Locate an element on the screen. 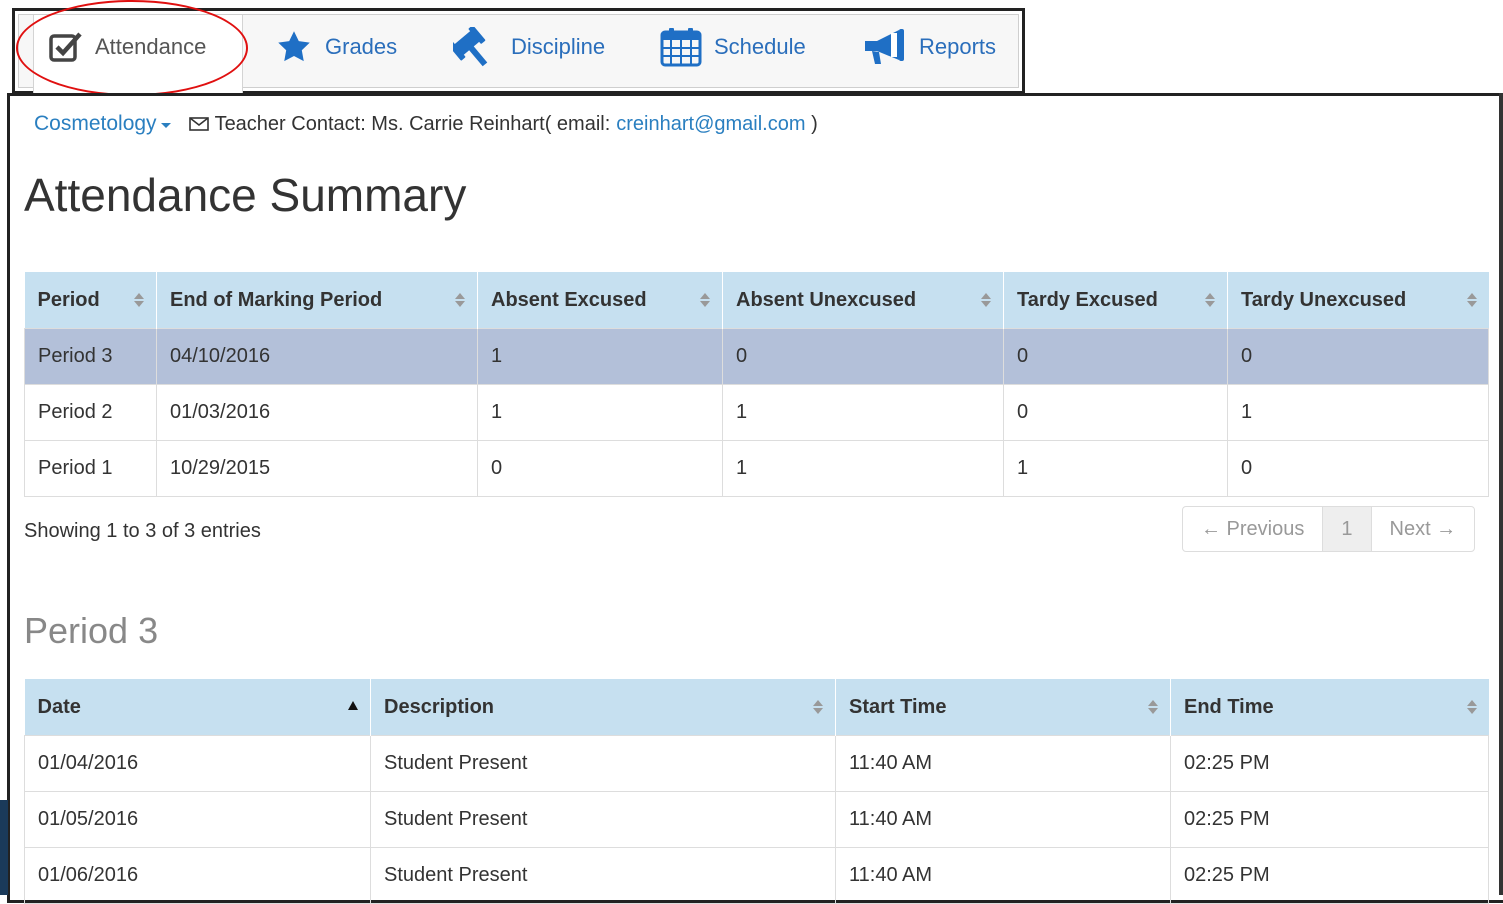 The width and height of the screenshot is (1503, 904). header-label: Period is located at coordinates (68, 299).